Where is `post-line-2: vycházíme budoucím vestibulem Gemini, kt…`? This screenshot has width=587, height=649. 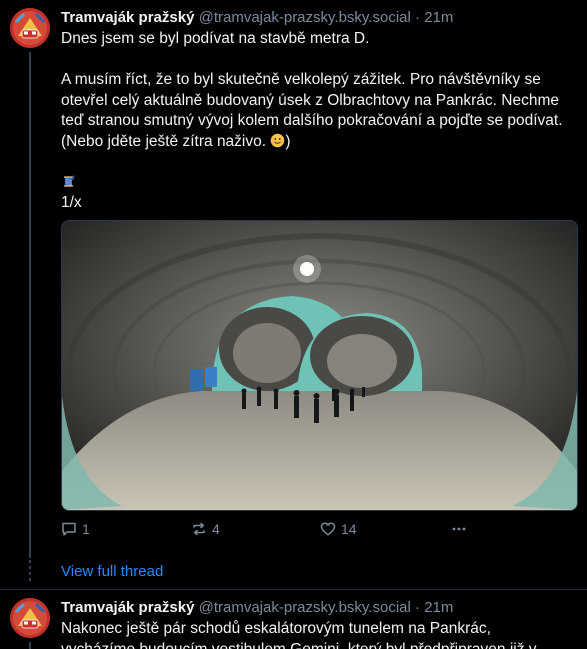
post-line-2: vycházíme budoucím vestibulem Gemini, kt… is located at coordinates (299, 644).